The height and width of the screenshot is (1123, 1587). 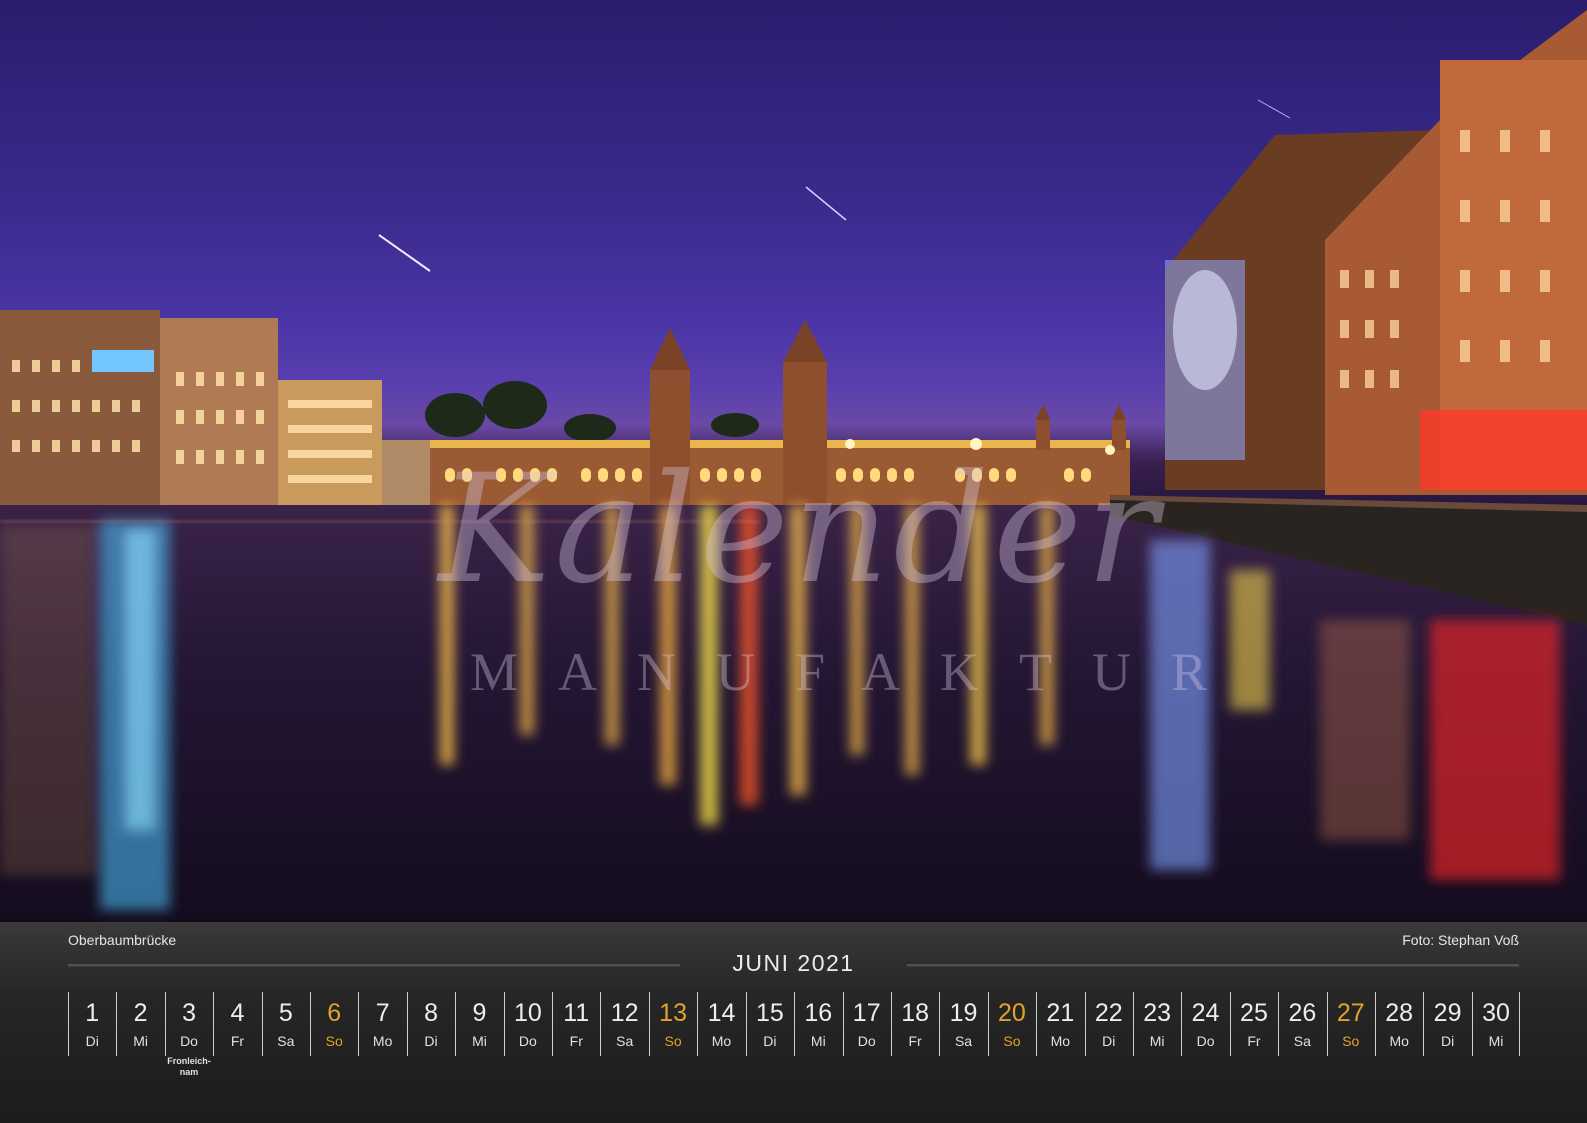 What do you see at coordinates (334, 1013) in the screenshot?
I see `day-number: 6` at bounding box center [334, 1013].